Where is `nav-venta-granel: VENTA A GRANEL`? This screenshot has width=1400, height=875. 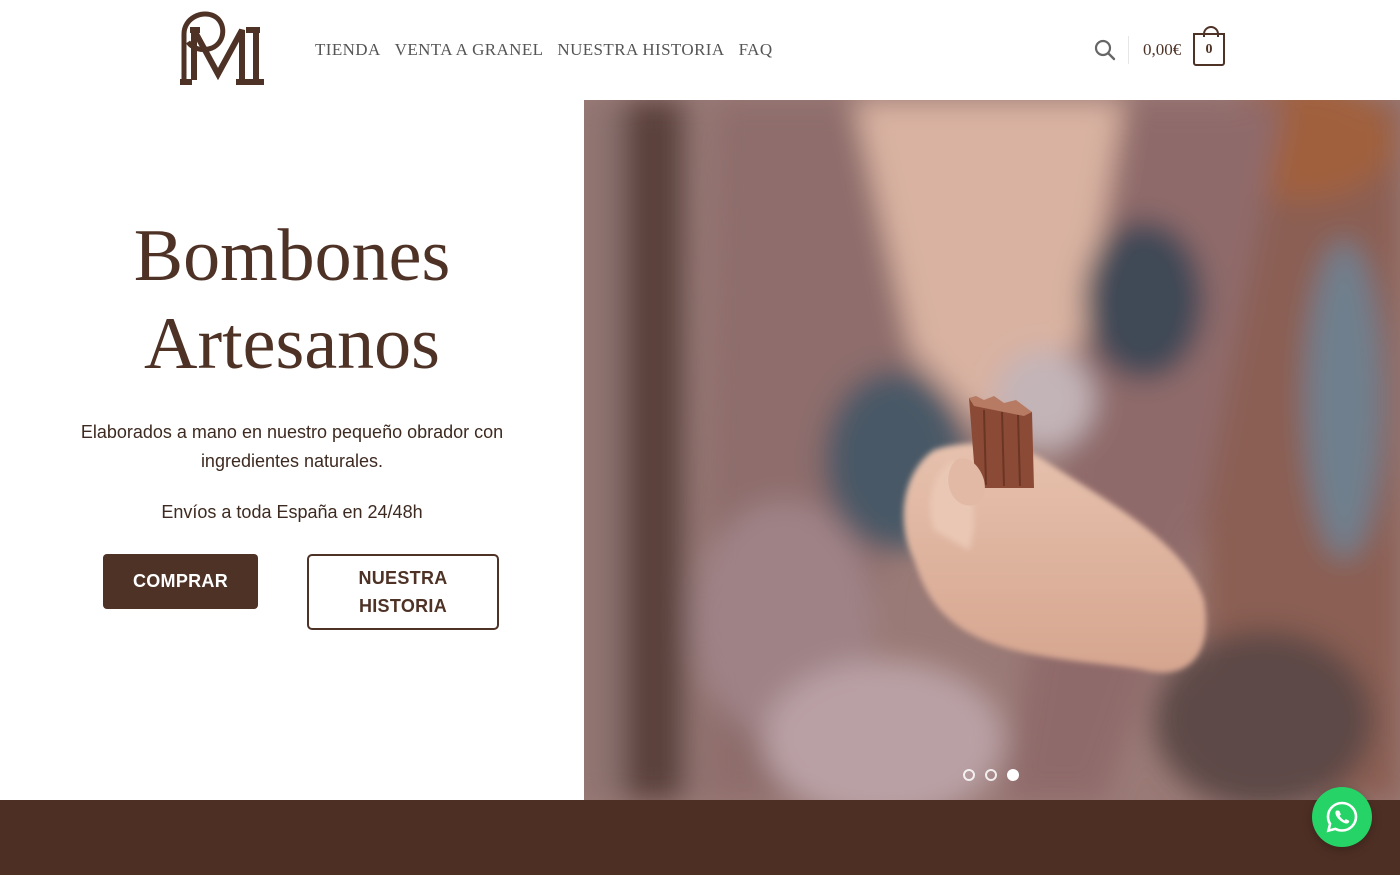 nav-venta-granel: VENTA A GRANEL is located at coordinates (469, 50).